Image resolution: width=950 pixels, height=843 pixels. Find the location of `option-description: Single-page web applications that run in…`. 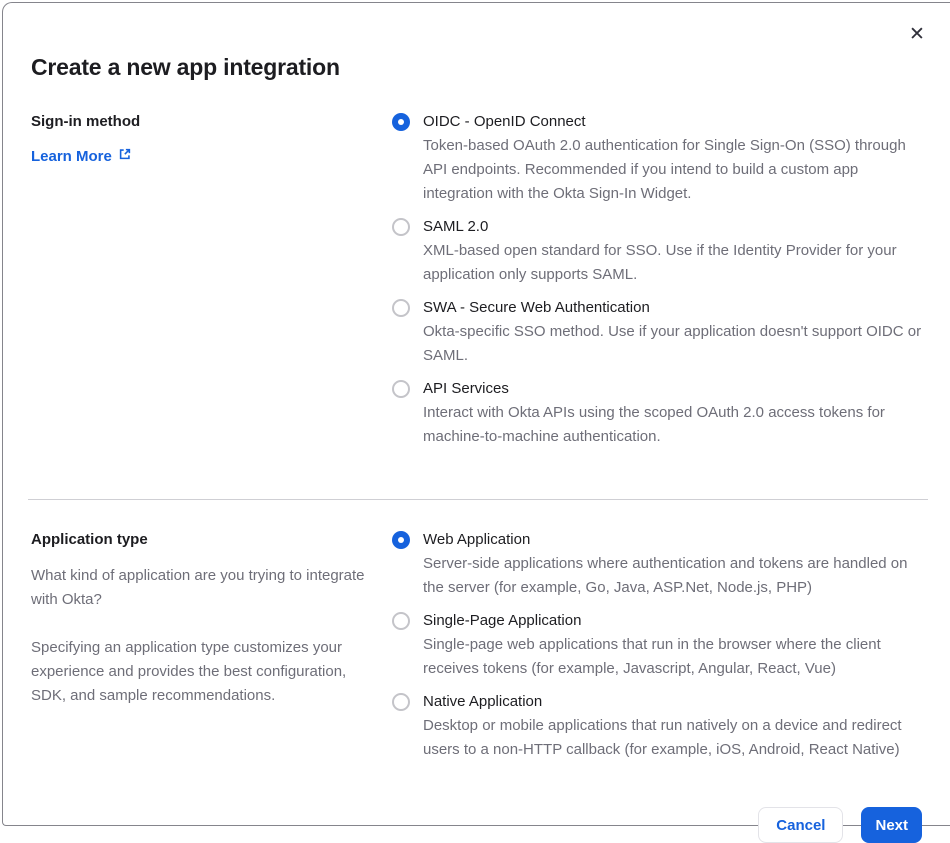

option-description: Single-page web applications that run in… is located at coordinates (652, 657).